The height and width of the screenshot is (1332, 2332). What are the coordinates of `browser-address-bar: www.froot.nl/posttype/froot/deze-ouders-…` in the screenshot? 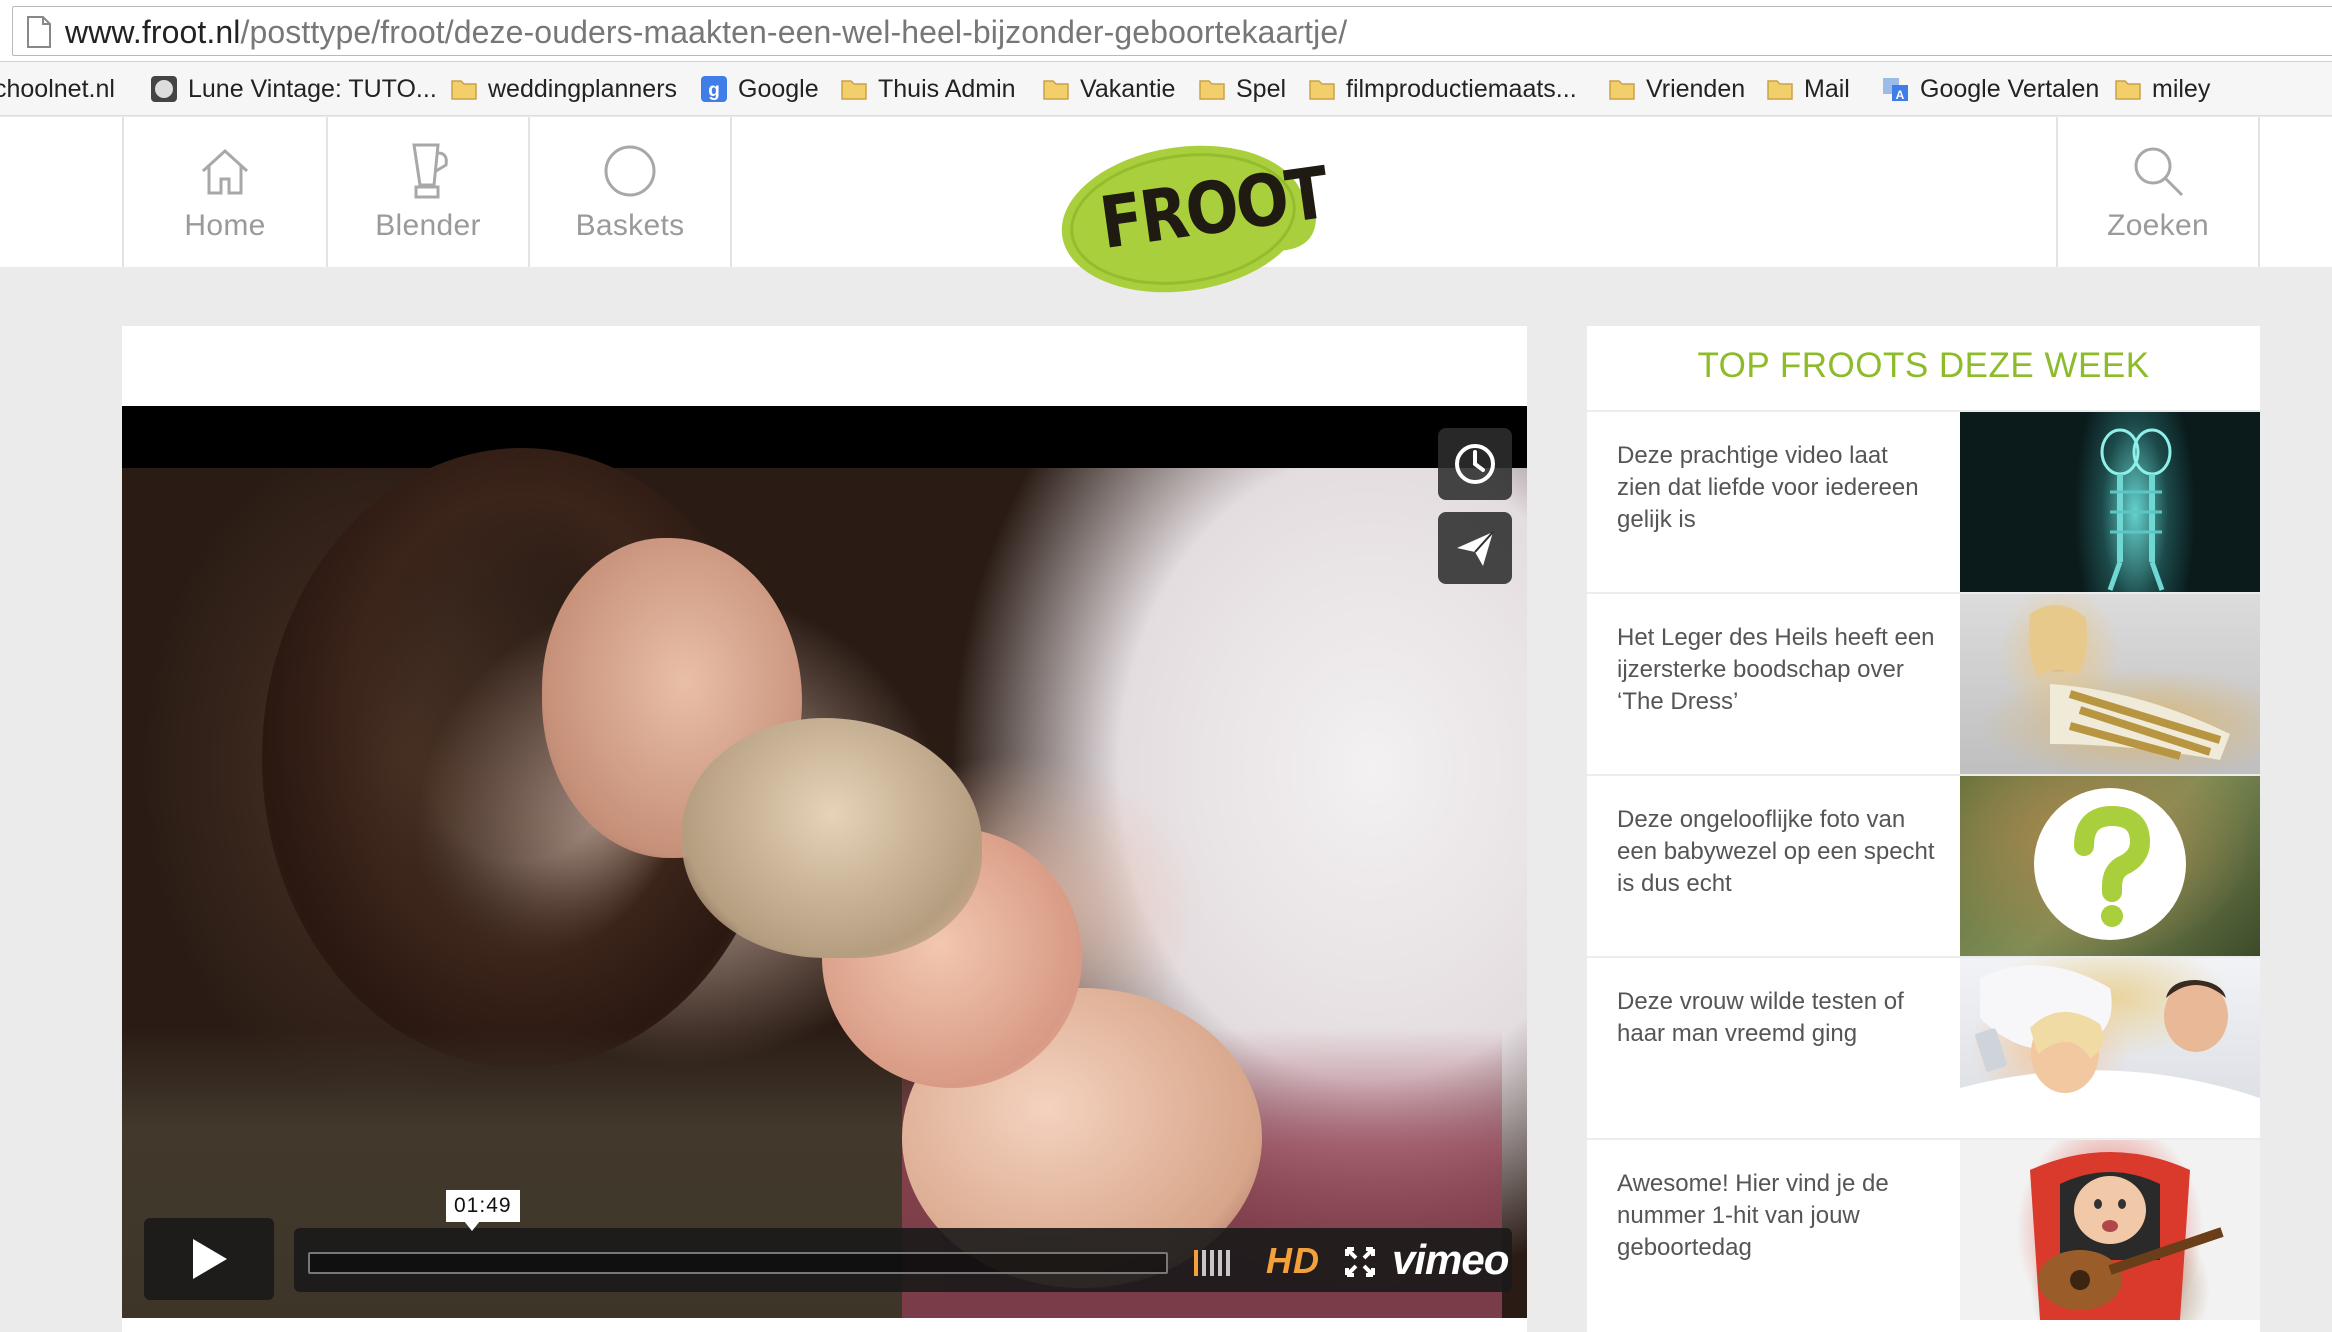 It's located at (1166, 31).